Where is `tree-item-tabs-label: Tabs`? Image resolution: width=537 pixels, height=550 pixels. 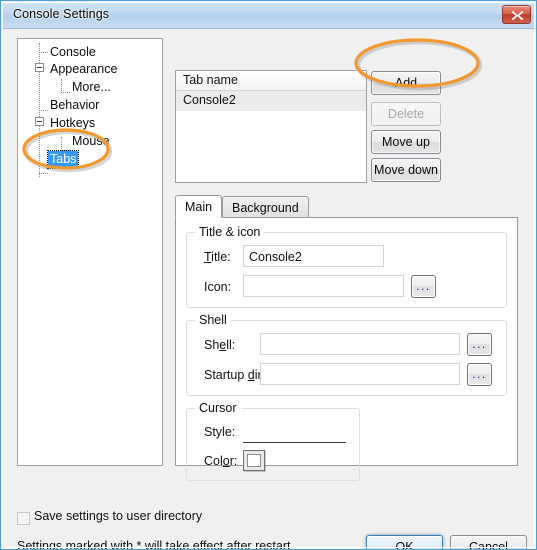
tree-item-tabs-label: Tabs is located at coordinates (63, 159).